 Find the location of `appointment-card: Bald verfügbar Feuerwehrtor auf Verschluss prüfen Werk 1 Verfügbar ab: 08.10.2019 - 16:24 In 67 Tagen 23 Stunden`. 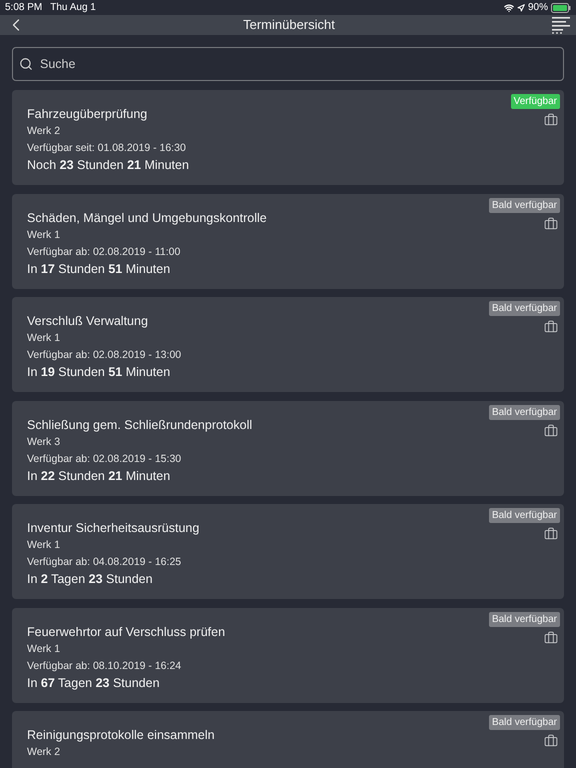

appointment-card: Bald verfügbar Feuerwehrtor auf Verschluss prüfen Werk 1 Verfügbar ab: 08.10.2019 - 16:24 In 67 Tagen 23 Stunden is located at coordinates (288, 655).